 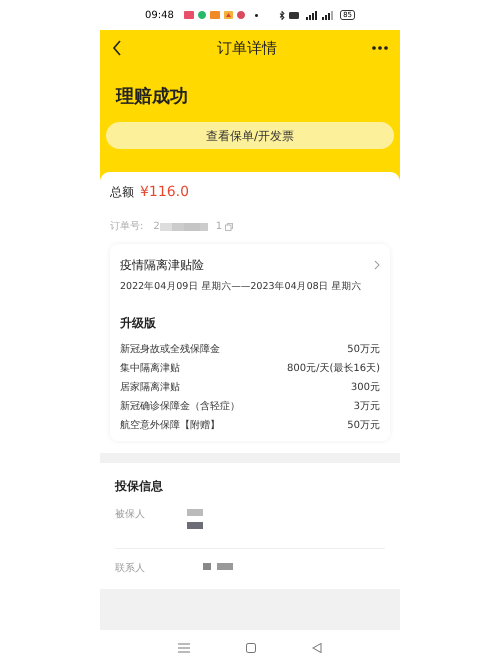 What do you see at coordinates (219, 227) in the screenshot?
I see `order-number: 1` at bounding box center [219, 227].